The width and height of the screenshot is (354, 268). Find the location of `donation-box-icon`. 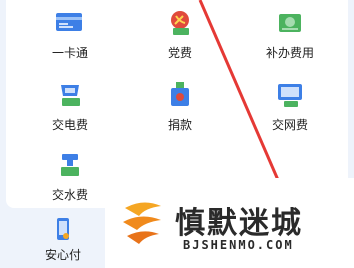

donation-box-icon is located at coordinates (180, 95).